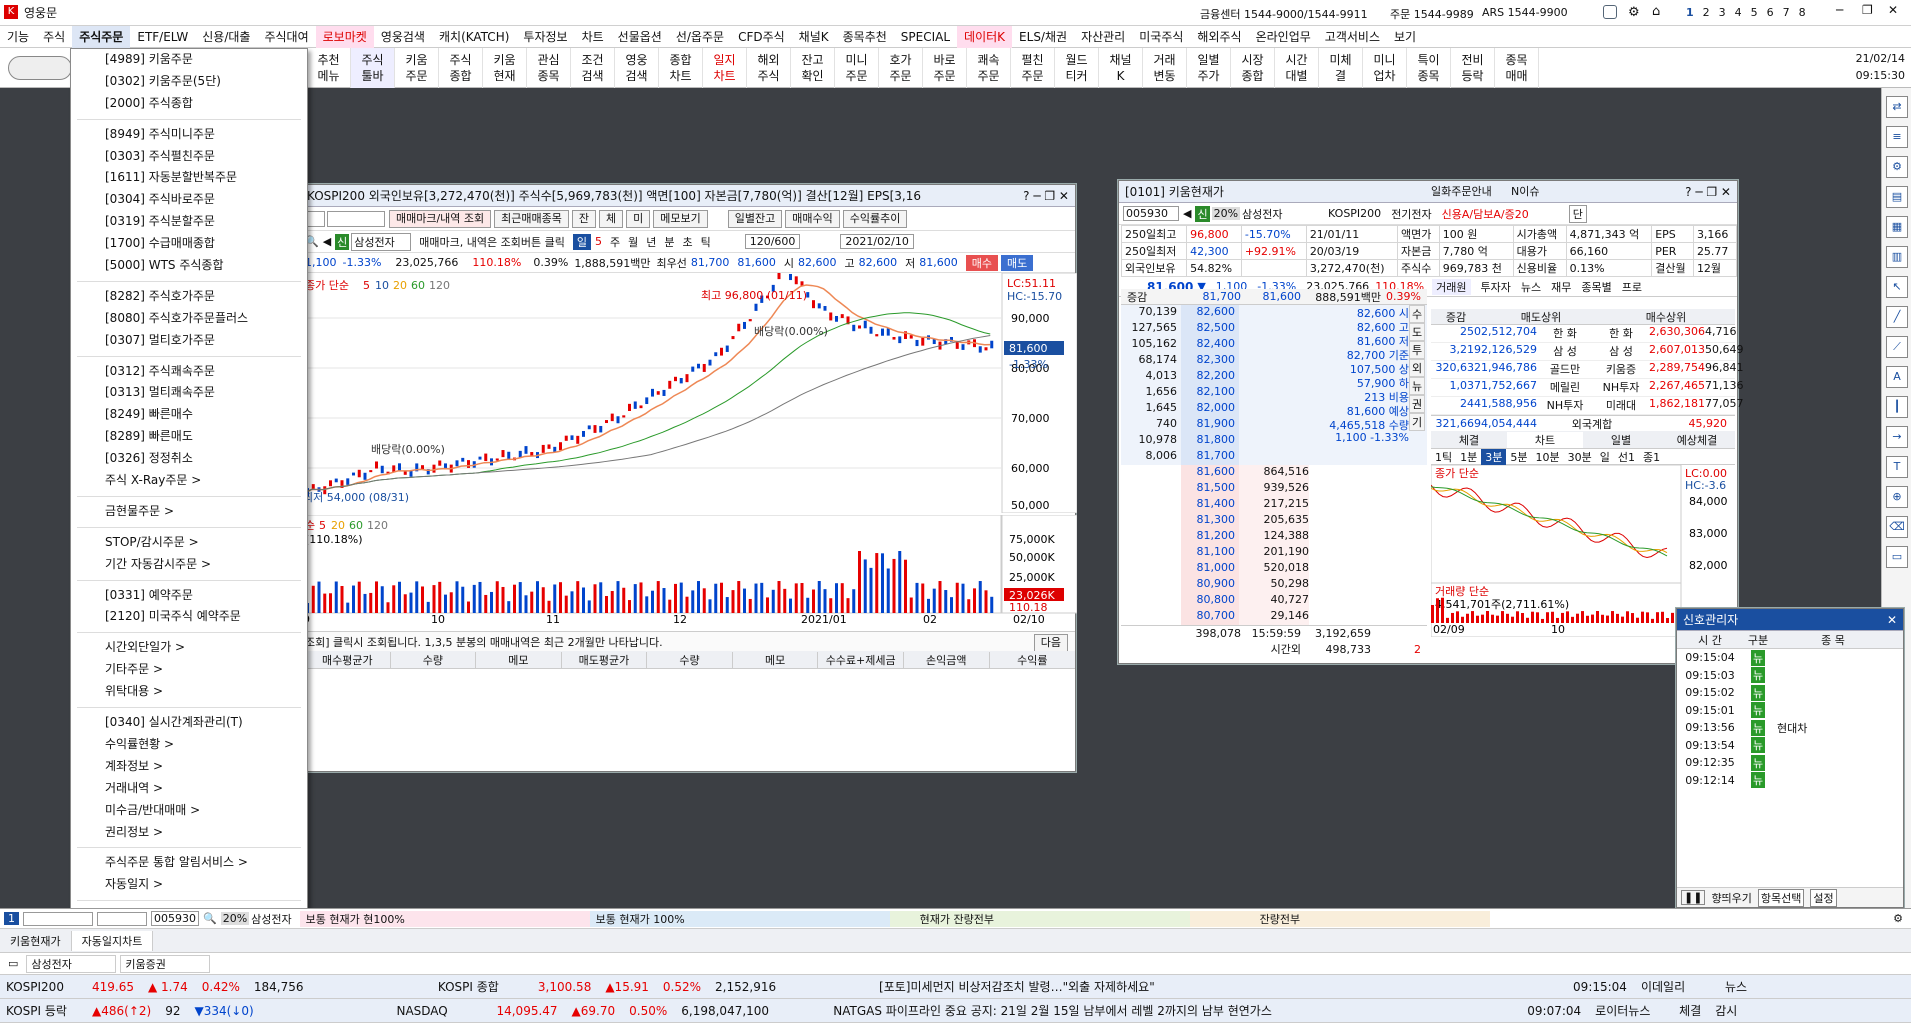 The height and width of the screenshot is (1034, 1911). What do you see at coordinates (1690, 1011) in the screenshot?
I see `news-2-btn: 체결` at bounding box center [1690, 1011].